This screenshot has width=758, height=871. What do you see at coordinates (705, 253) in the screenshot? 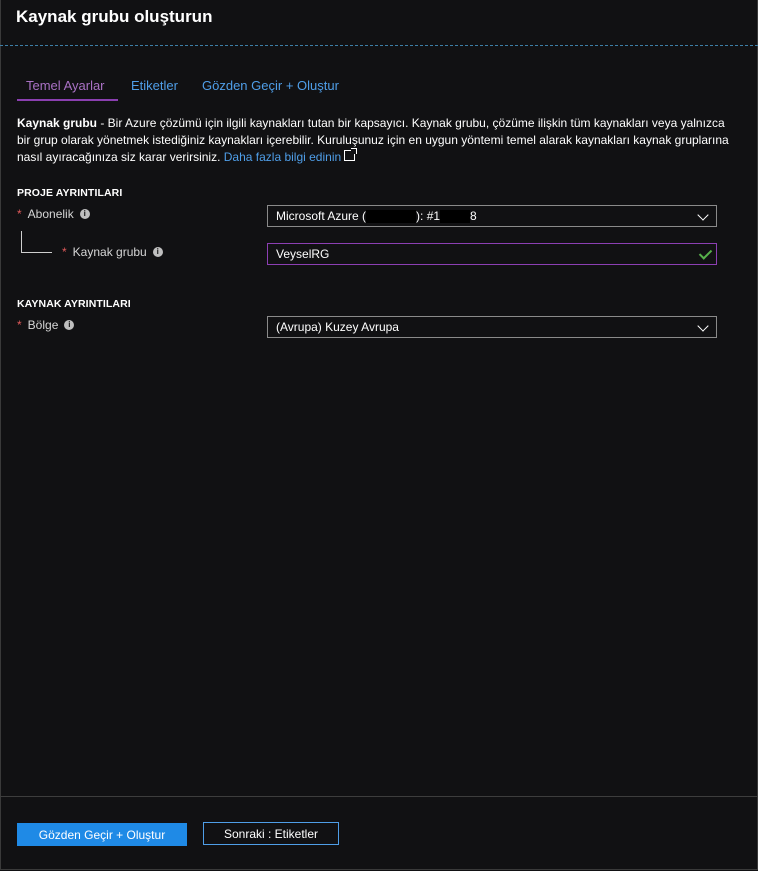
I see `checkmark-icon` at bounding box center [705, 253].